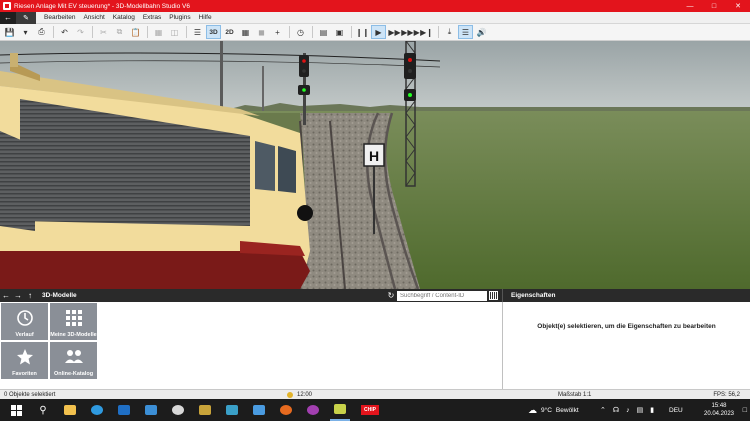 This screenshot has height=421, width=750. I want to click on taskbar-file-explorer, so click(70, 410).